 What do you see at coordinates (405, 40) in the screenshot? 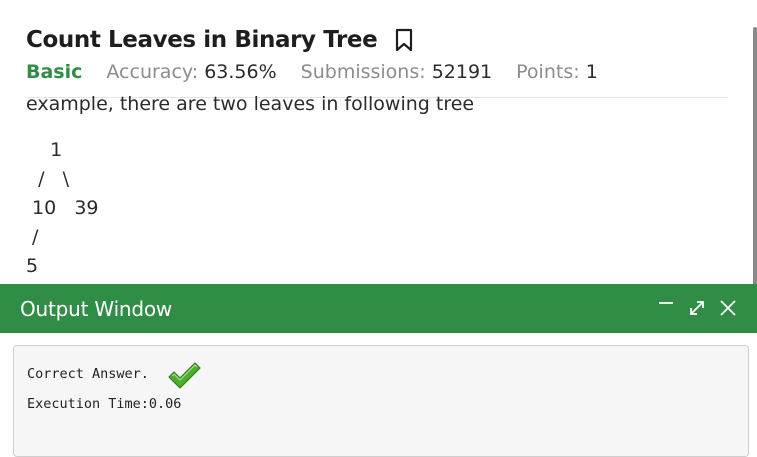
I see `bookmark-icon` at bounding box center [405, 40].